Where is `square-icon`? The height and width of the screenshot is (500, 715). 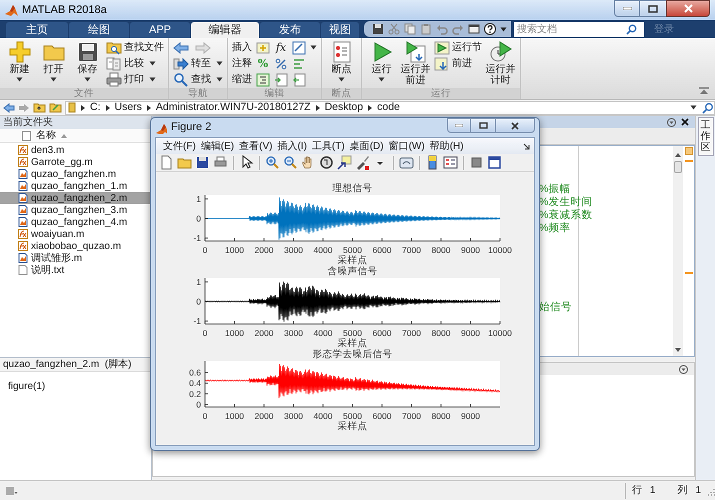 square-icon is located at coordinates (476, 162).